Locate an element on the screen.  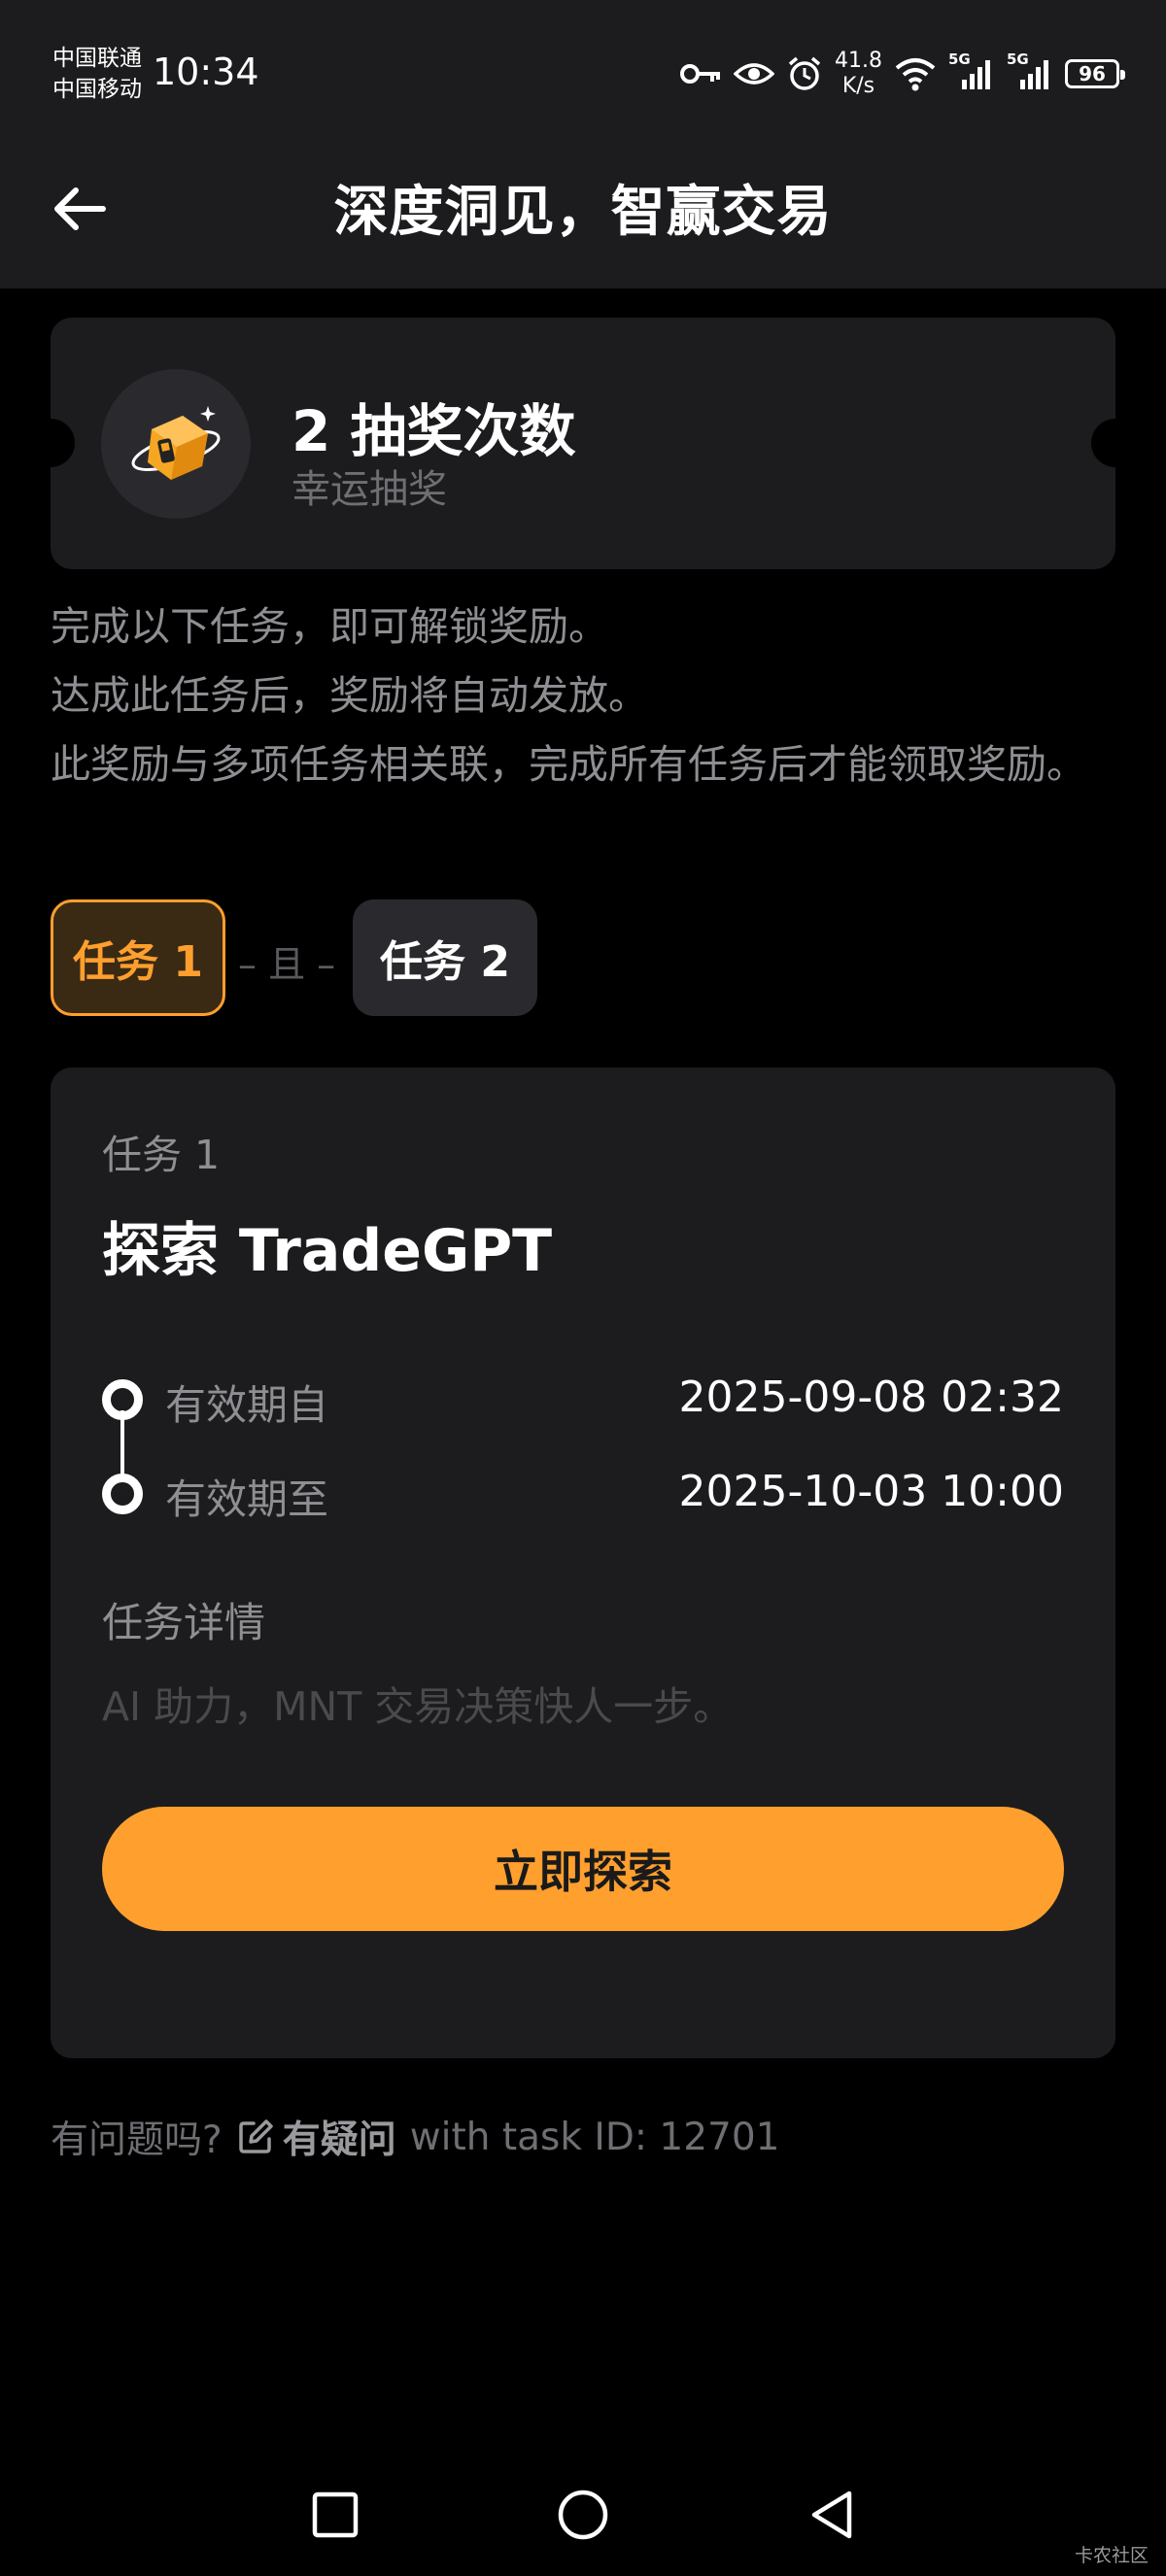
signal-2: 5G is located at coordinates (1030, 72).